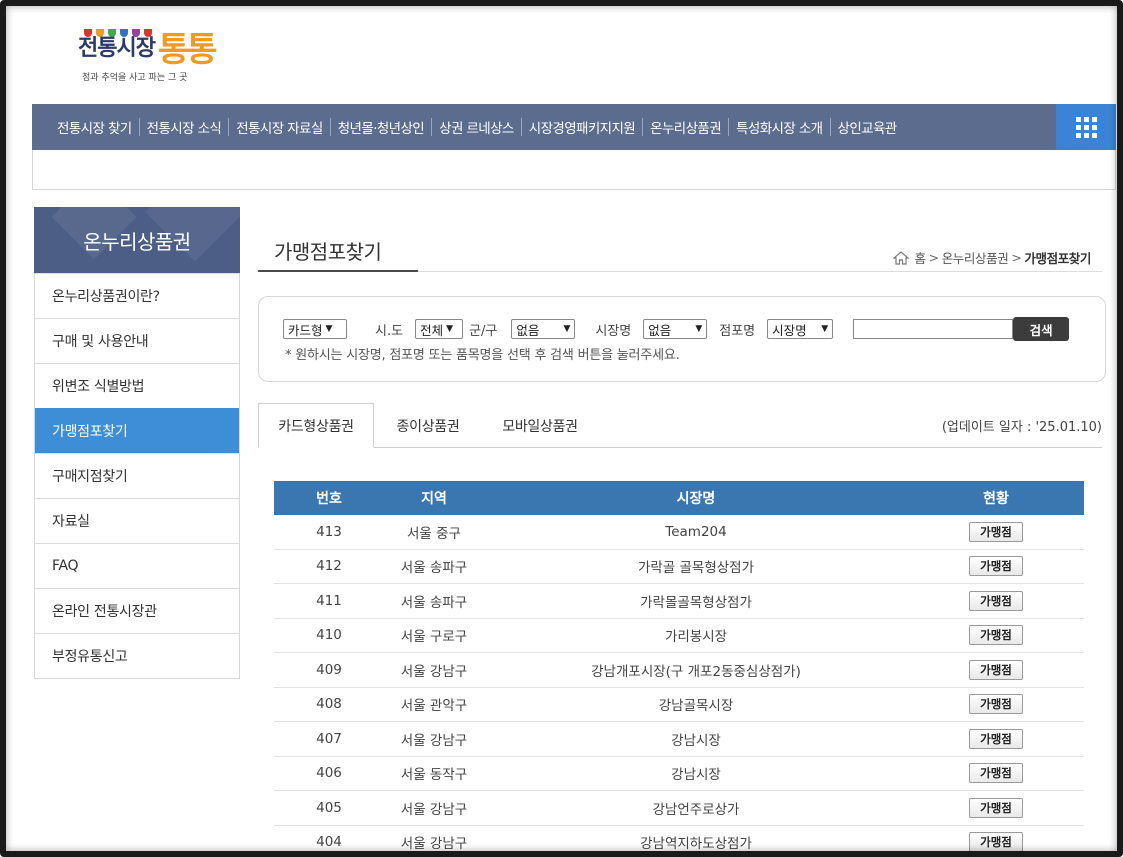 The image size is (1123, 857). What do you see at coordinates (184, 127) in the screenshot?
I see `nav-item: 전통시장 소식` at bounding box center [184, 127].